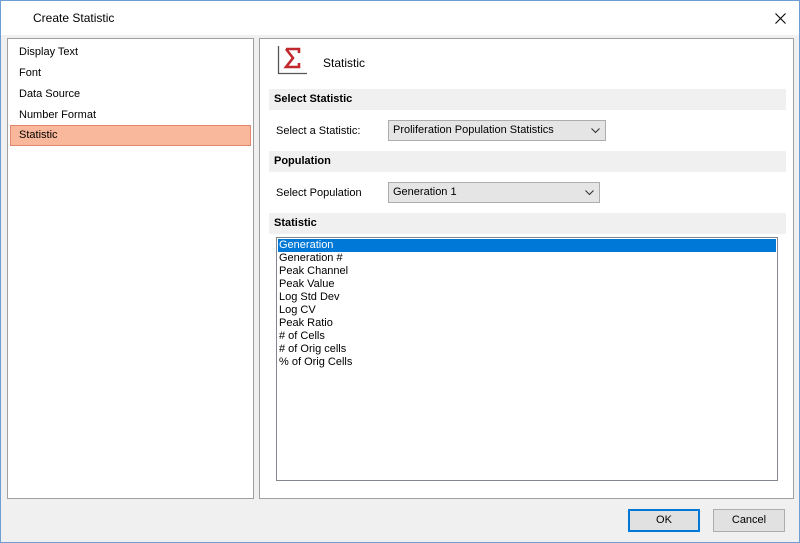 The width and height of the screenshot is (800, 543). What do you see at coordinates (527, 349) in the screenshot?
I see `list-item-orig-cell-count: # of Orig cells` at bounding box center [527, 349].